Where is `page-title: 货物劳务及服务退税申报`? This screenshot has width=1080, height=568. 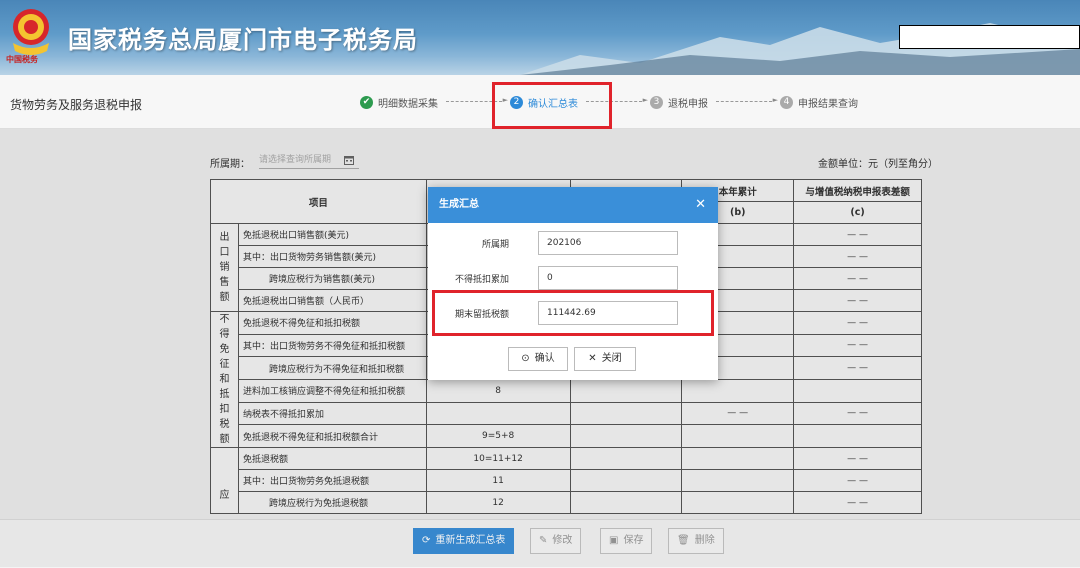
page-title: 货物劳务及服务退税申报 is located at coordinates (76, 105).